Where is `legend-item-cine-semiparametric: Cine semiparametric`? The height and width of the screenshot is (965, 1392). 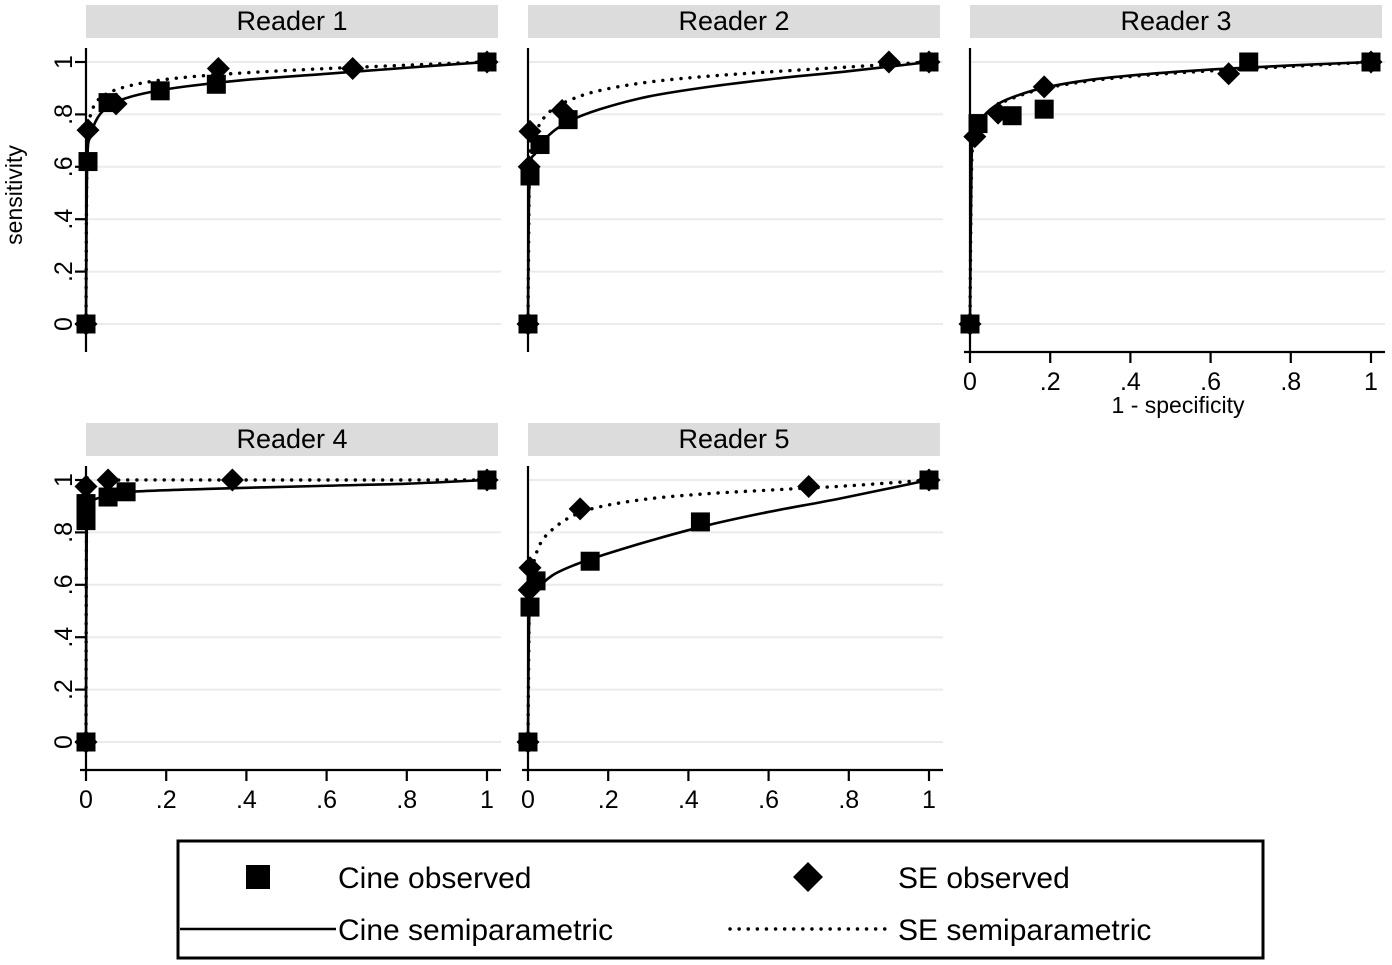 legend-item-cine-semiparametric: Cine semiparametric is located at coordinates (396, 930).